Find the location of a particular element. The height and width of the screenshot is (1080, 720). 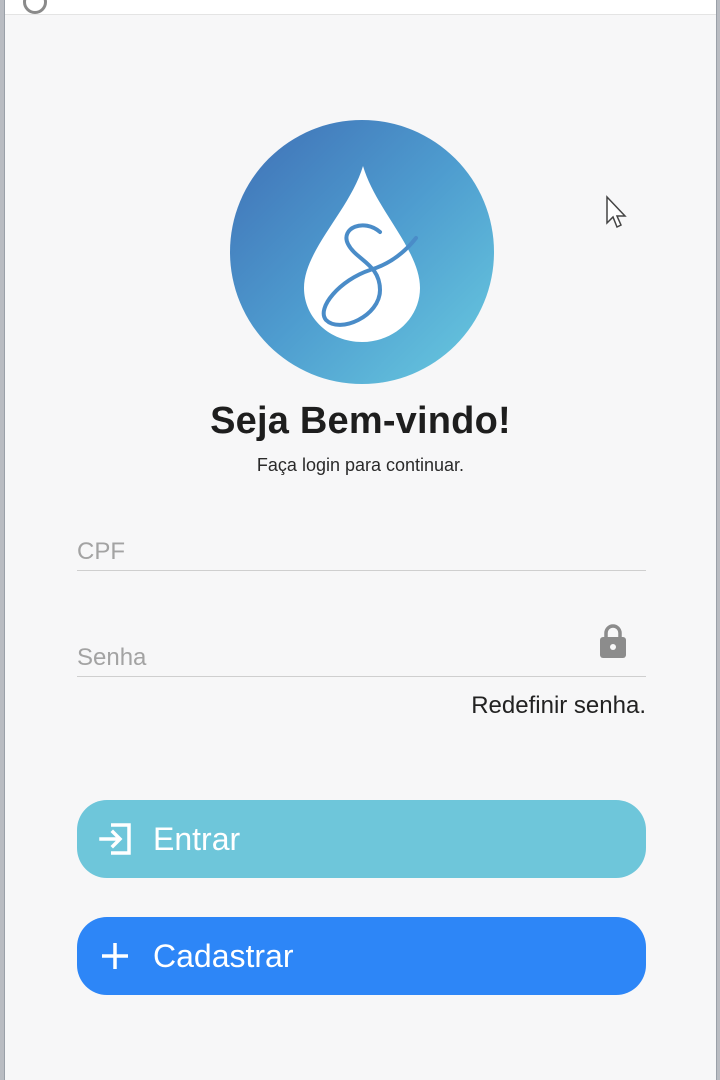

cpf-input is located at coordinates (361, 552).